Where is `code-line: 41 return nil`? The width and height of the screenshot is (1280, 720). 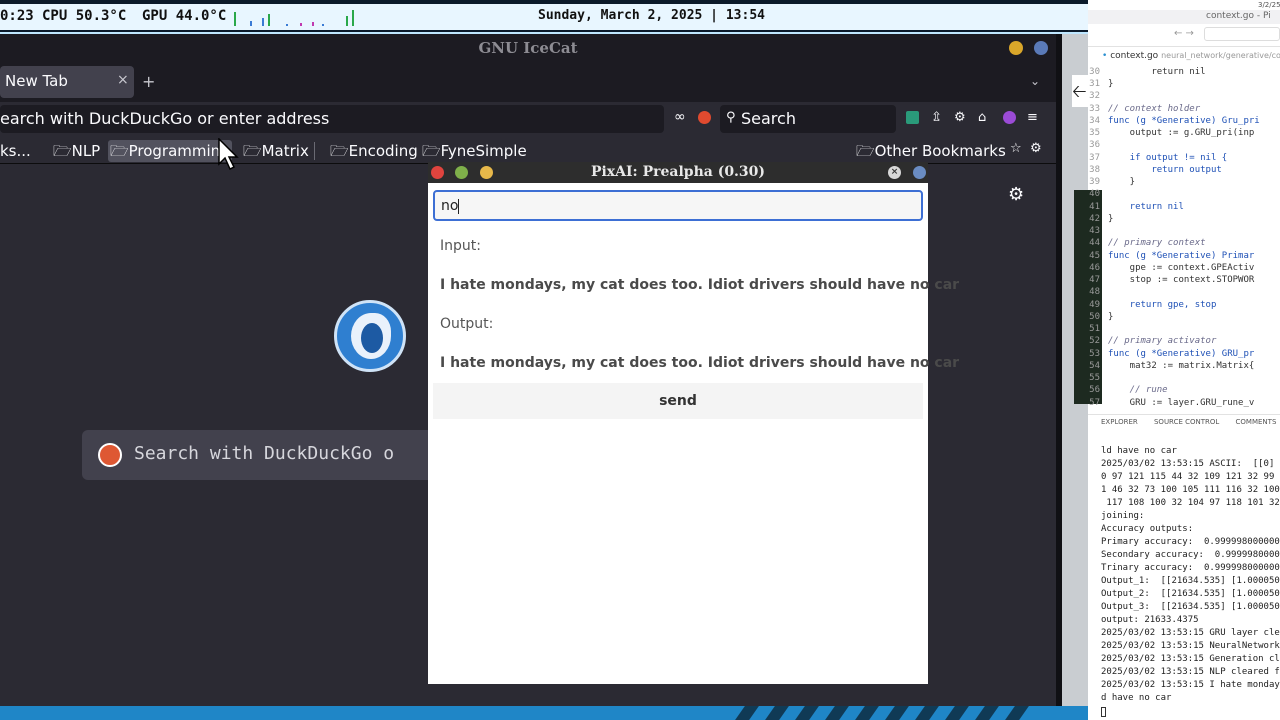
code-line: 41 return nil is located at coordinates (1136, 206).